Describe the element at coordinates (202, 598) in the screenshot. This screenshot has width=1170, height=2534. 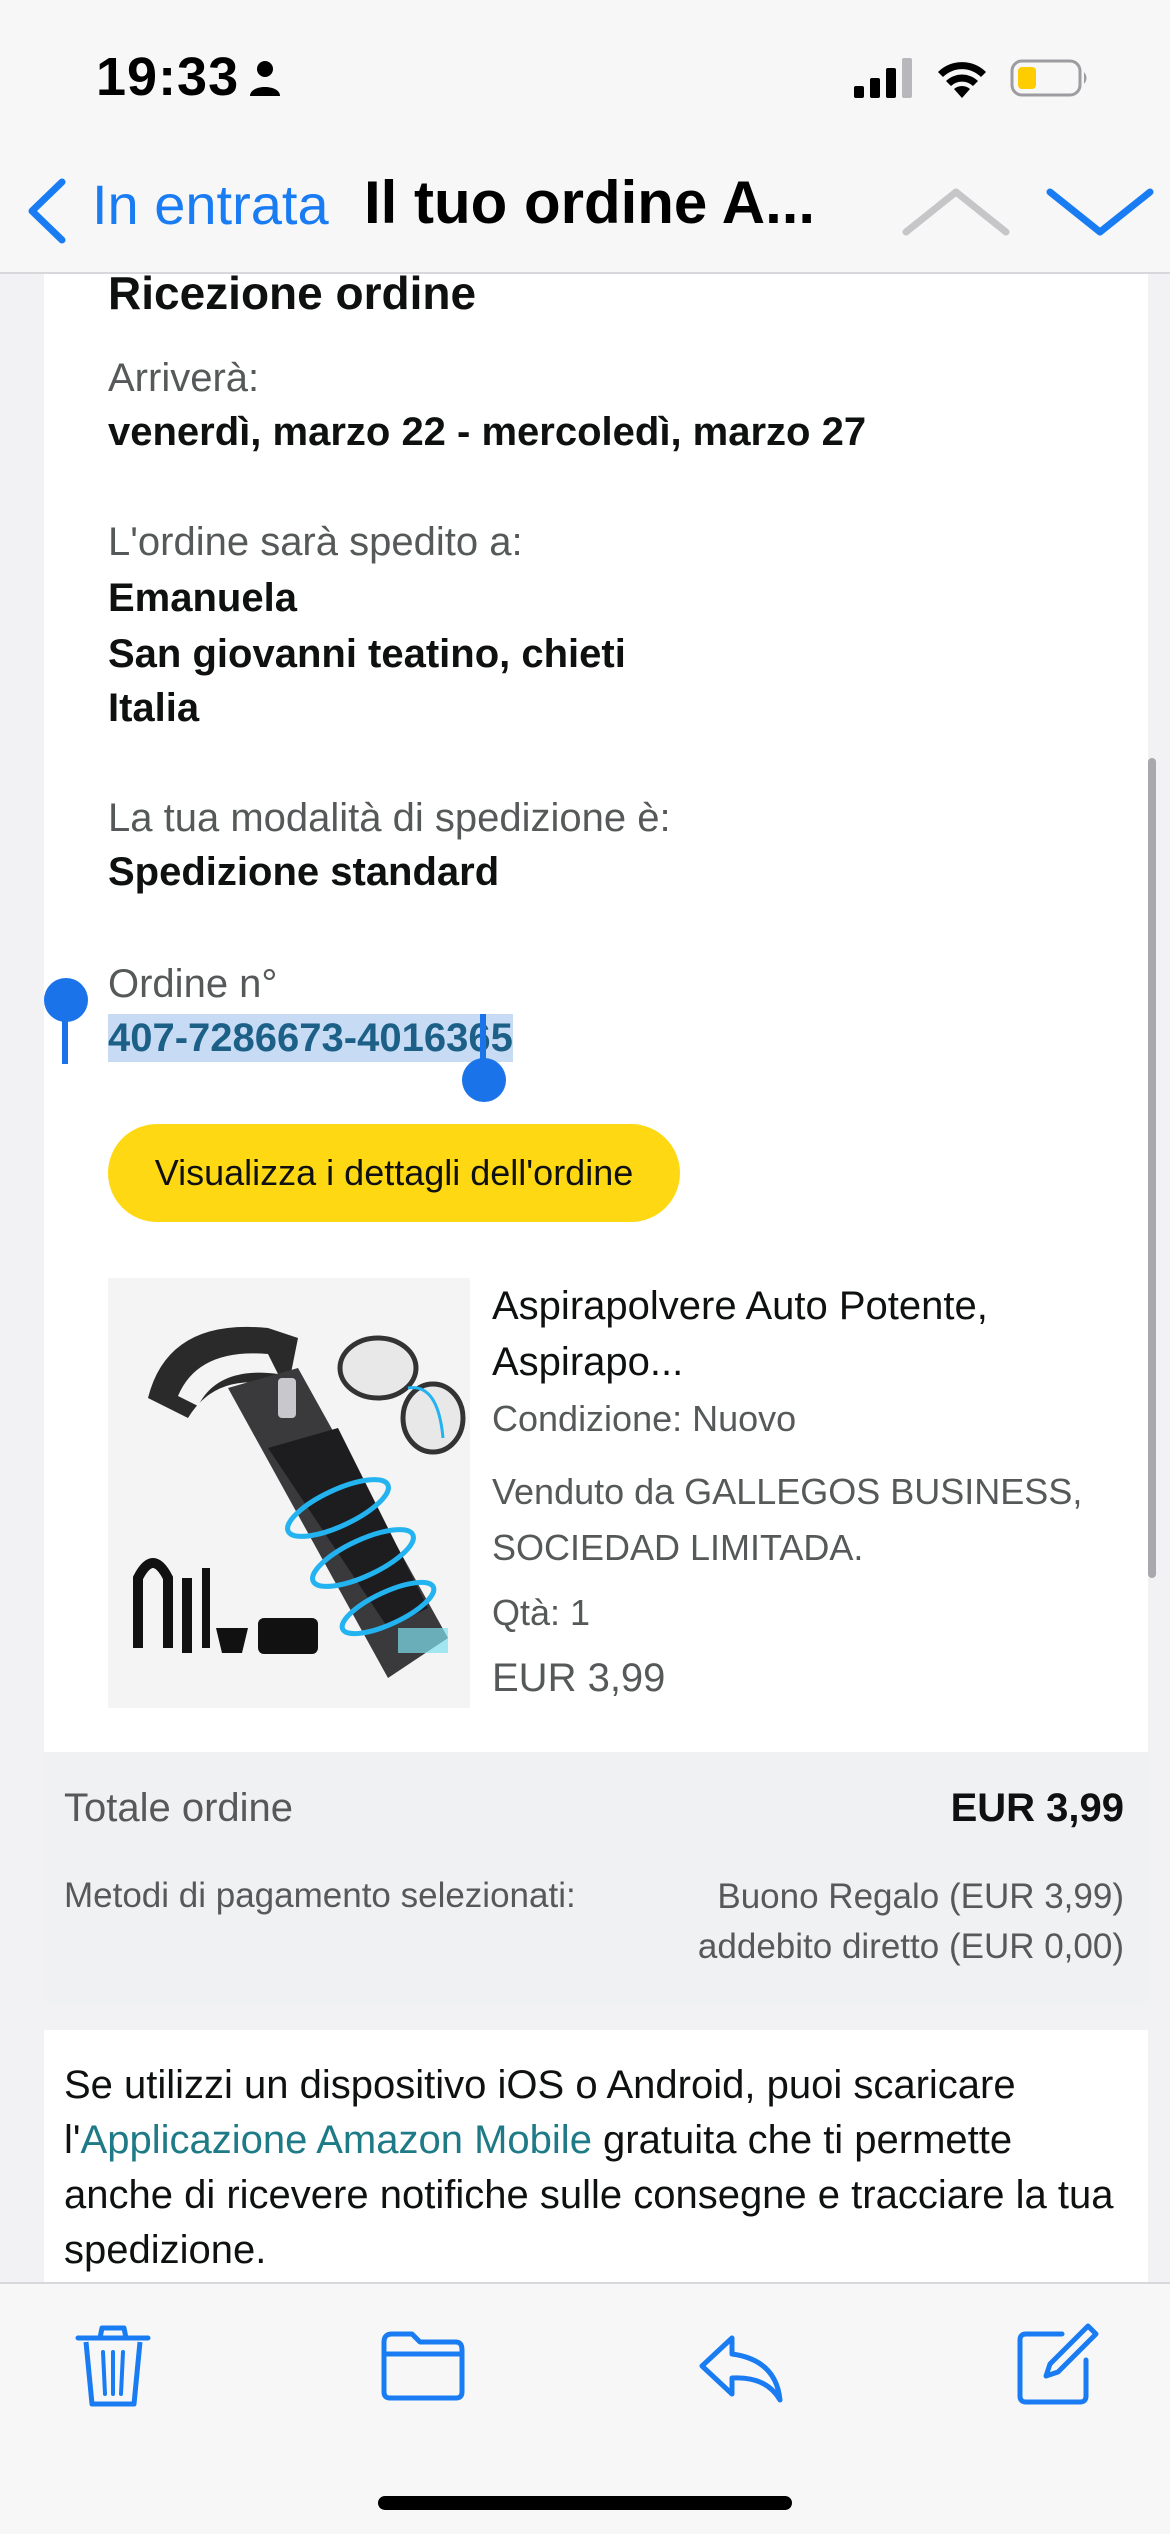
I see `ship-to-name: Emanuela` at that location.